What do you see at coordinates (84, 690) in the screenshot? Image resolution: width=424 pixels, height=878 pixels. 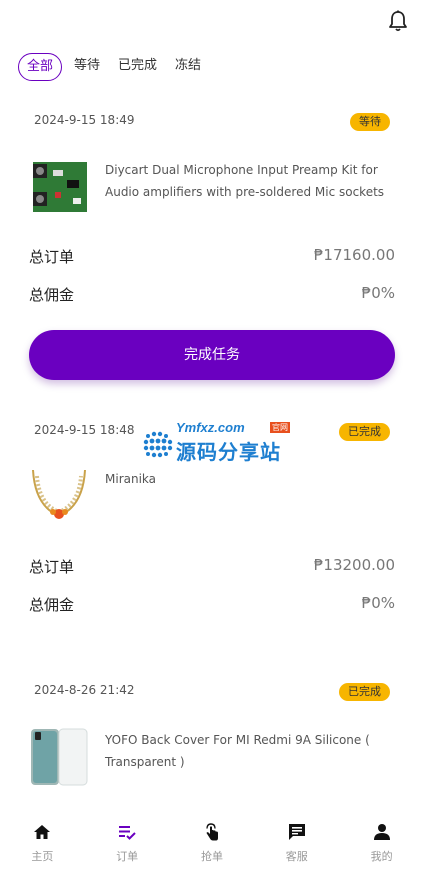 I see `order-date: 2024-8-26 21:42` at bounding box center [84, 690].